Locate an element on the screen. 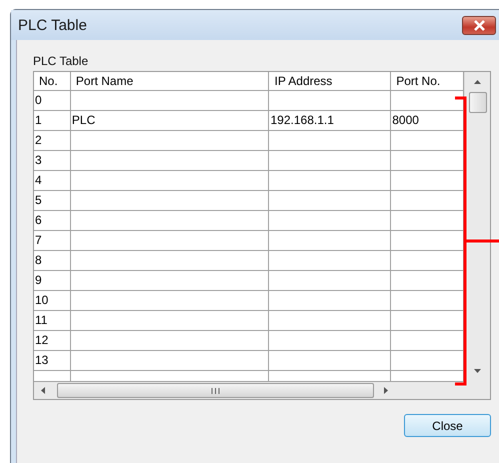 The height and width of the screenshot is (463, 499). table-cell: 5 is located at coordinates (52, 201).